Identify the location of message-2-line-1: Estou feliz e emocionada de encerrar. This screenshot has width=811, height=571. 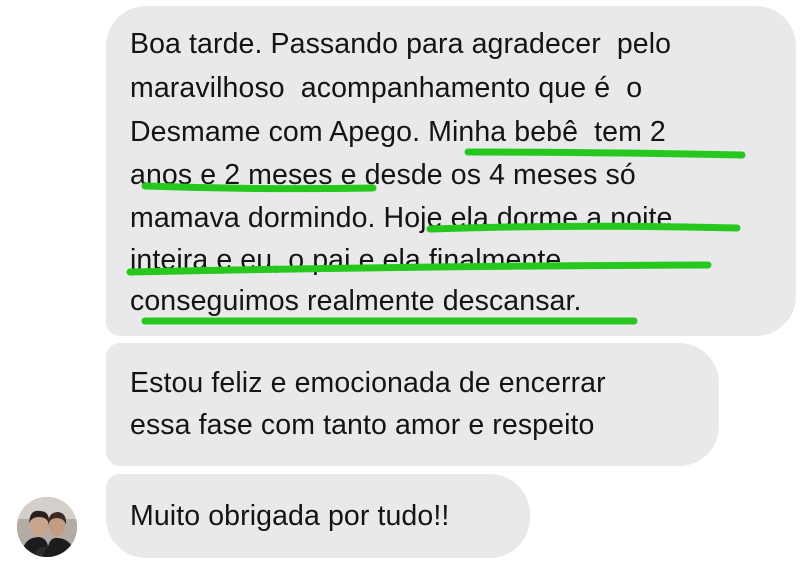
(368, 383).